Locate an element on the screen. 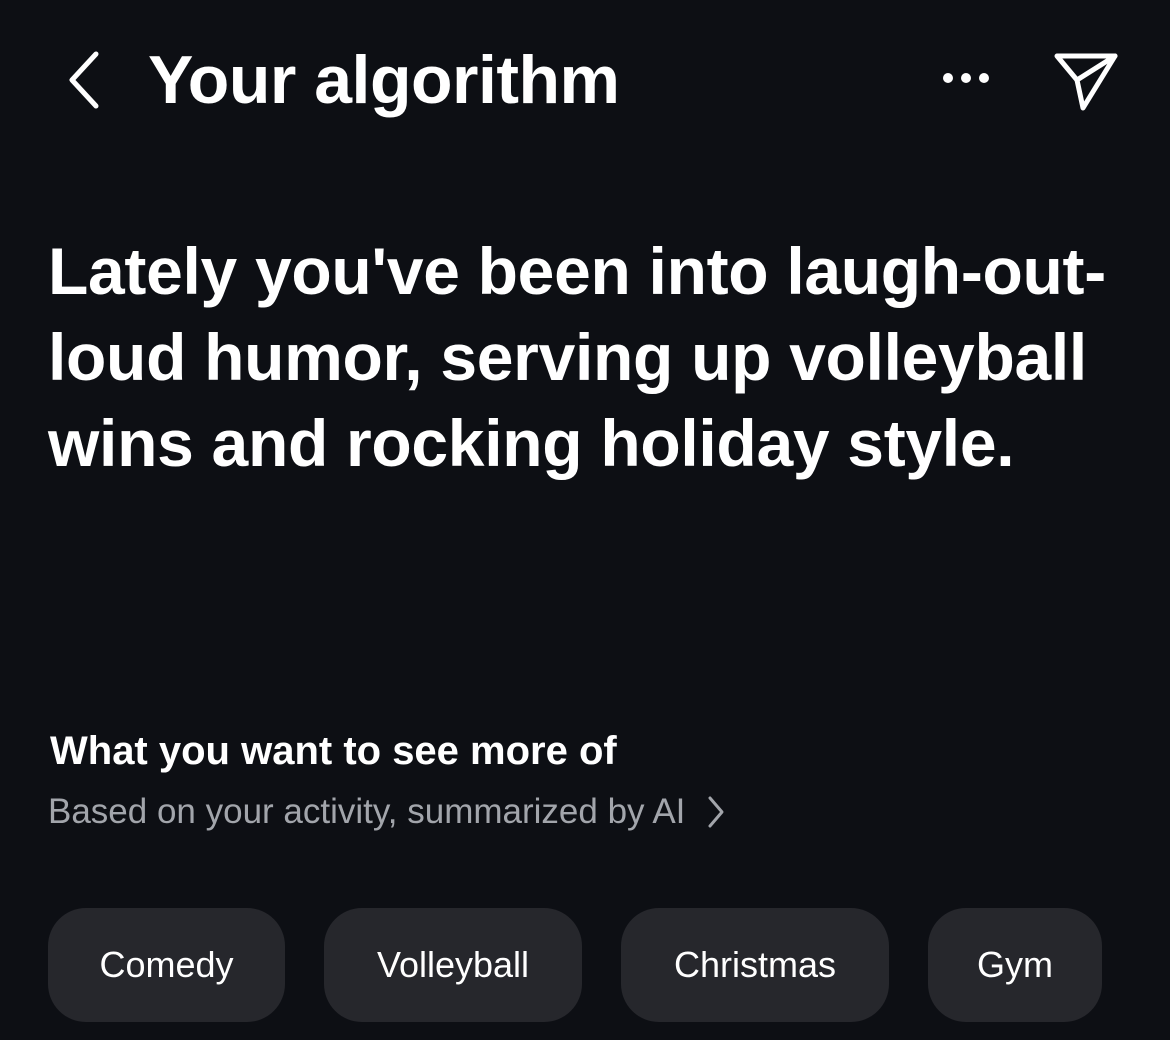 The image size is (1170, 1040). topic-chip-gym: Gym is located at coordinates (1015, 965).